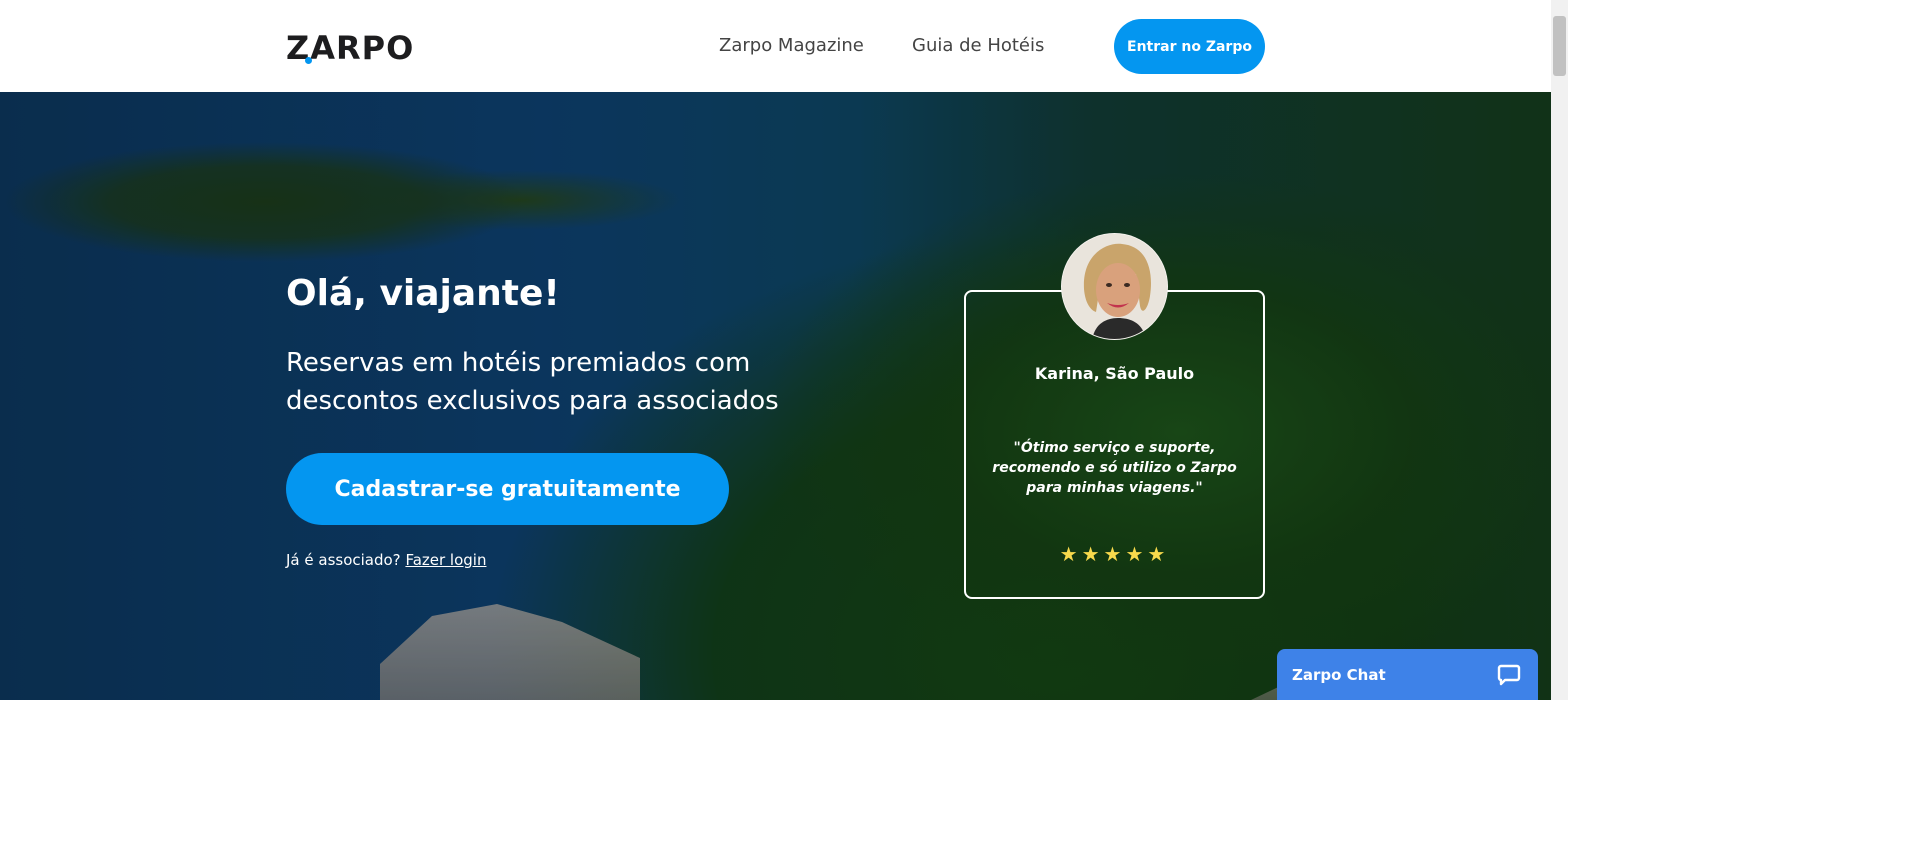 This screenshot has height=857, width=1920. Describe the element at coordinates (1114, 554) in the screenshot. I see `testimonial-rating-stars: ★★★★★` at that location.